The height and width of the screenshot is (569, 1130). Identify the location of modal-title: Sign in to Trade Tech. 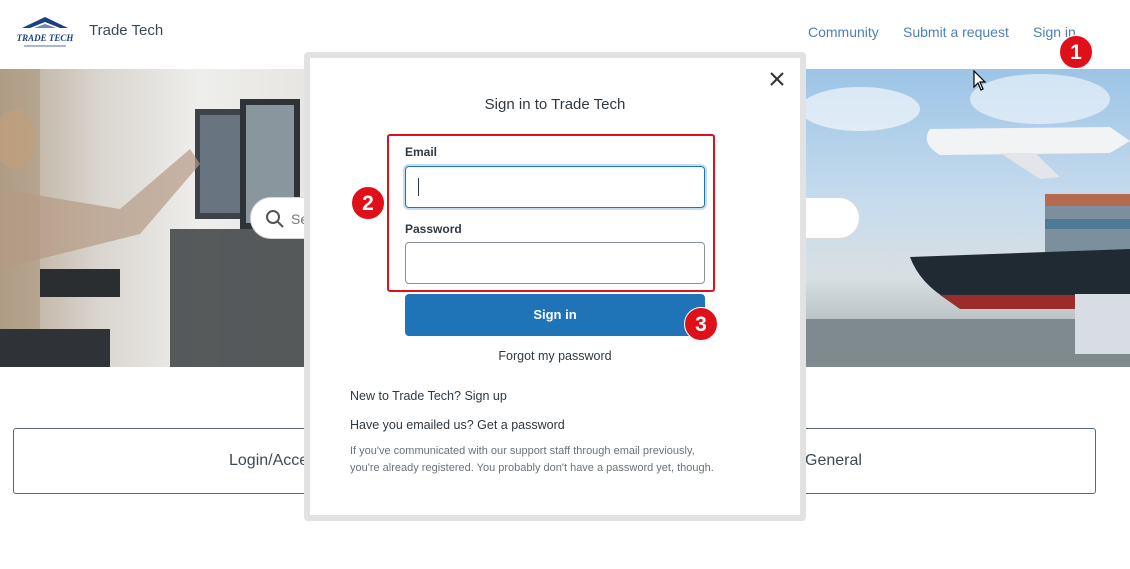
(555, 104).